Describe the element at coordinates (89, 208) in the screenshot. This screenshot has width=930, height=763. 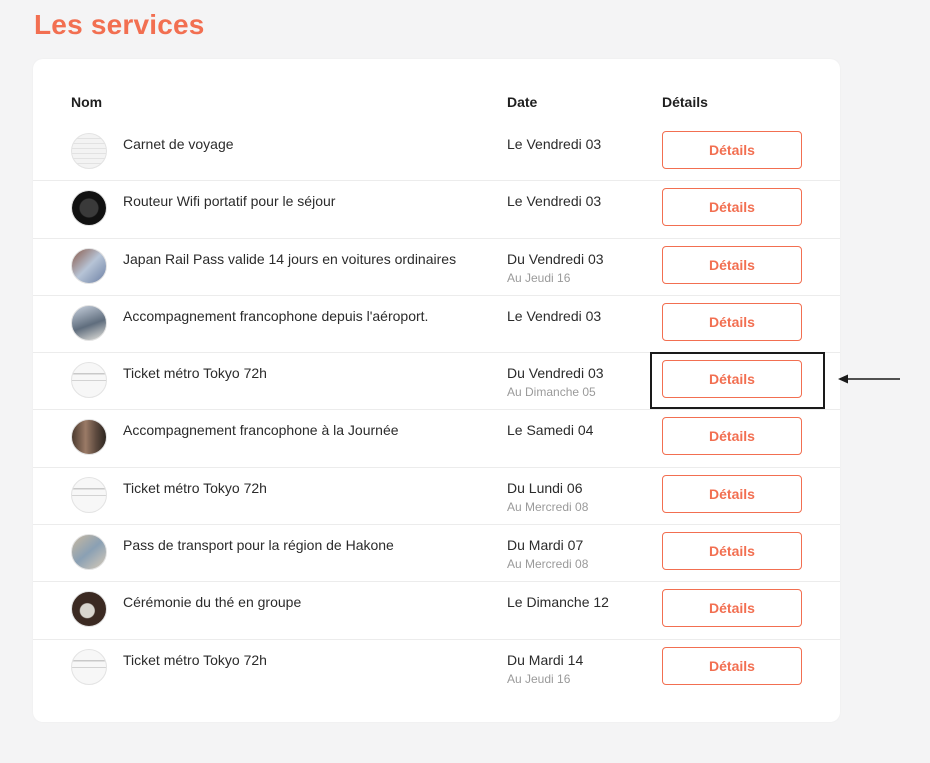
I see `wifi-router-icon` at that location.